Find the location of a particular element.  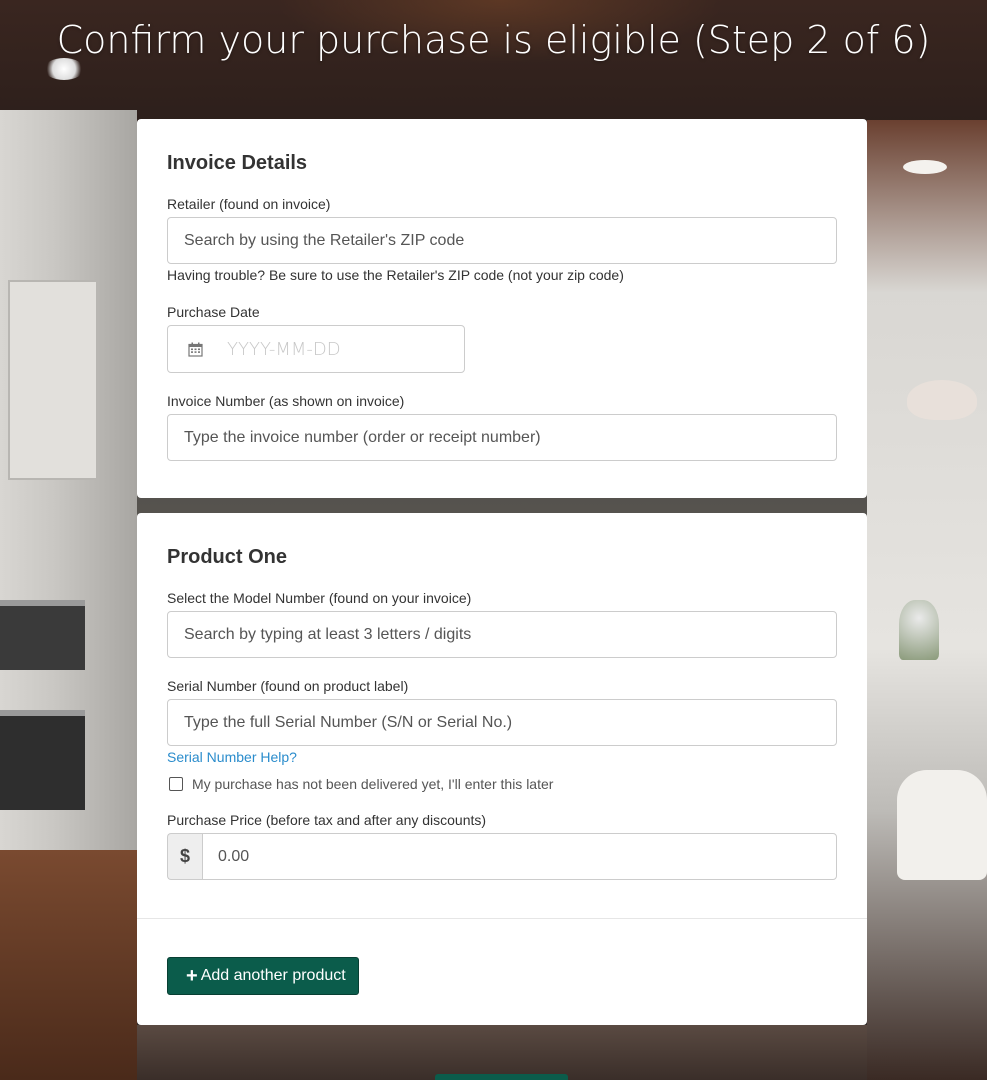

retailer-label: Retailer (found on invoice) is located at coordinates (249, 204).